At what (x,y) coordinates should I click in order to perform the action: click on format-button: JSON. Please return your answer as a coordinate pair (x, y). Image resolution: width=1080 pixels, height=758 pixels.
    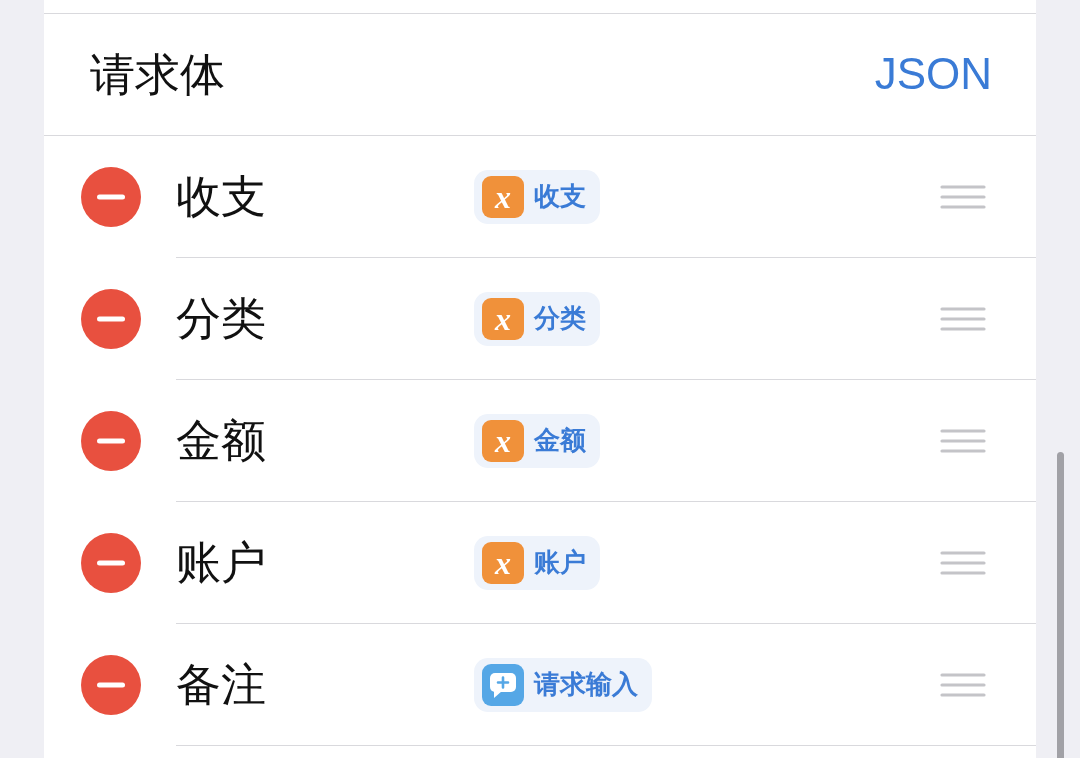
    Looking at the image, I should click on (933, 74).